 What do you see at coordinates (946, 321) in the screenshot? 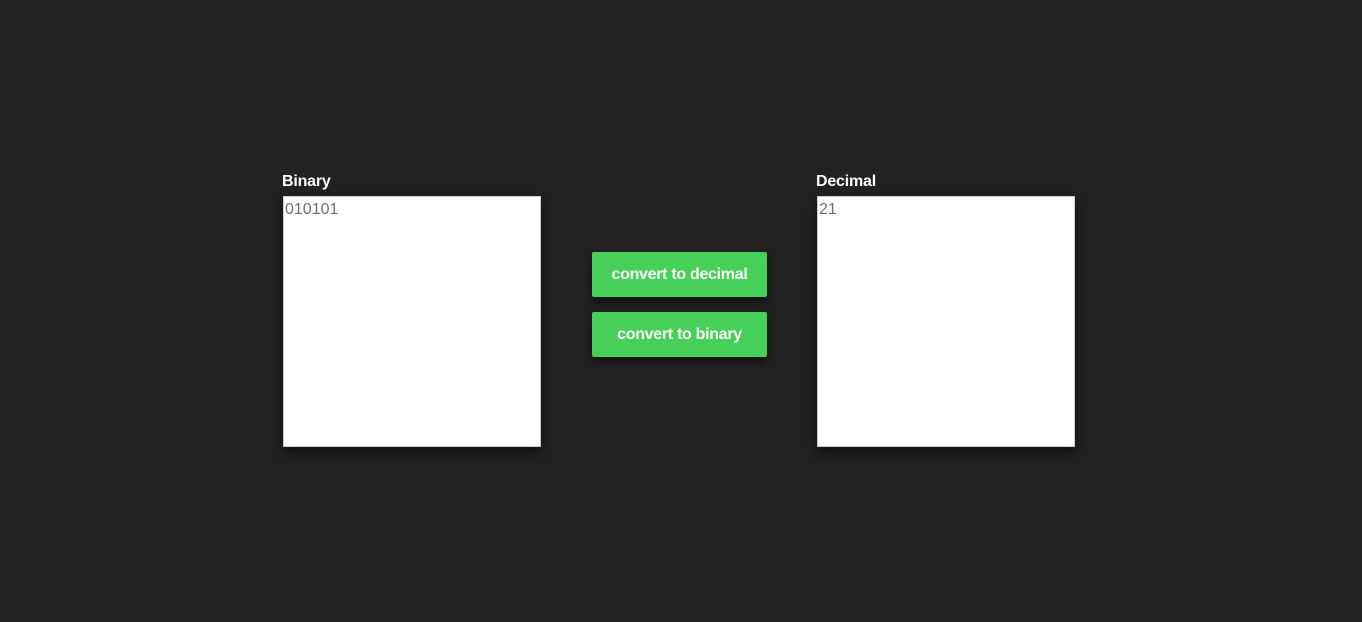
I see `decimal-textarea: 21` at bounding box center [946, 321].